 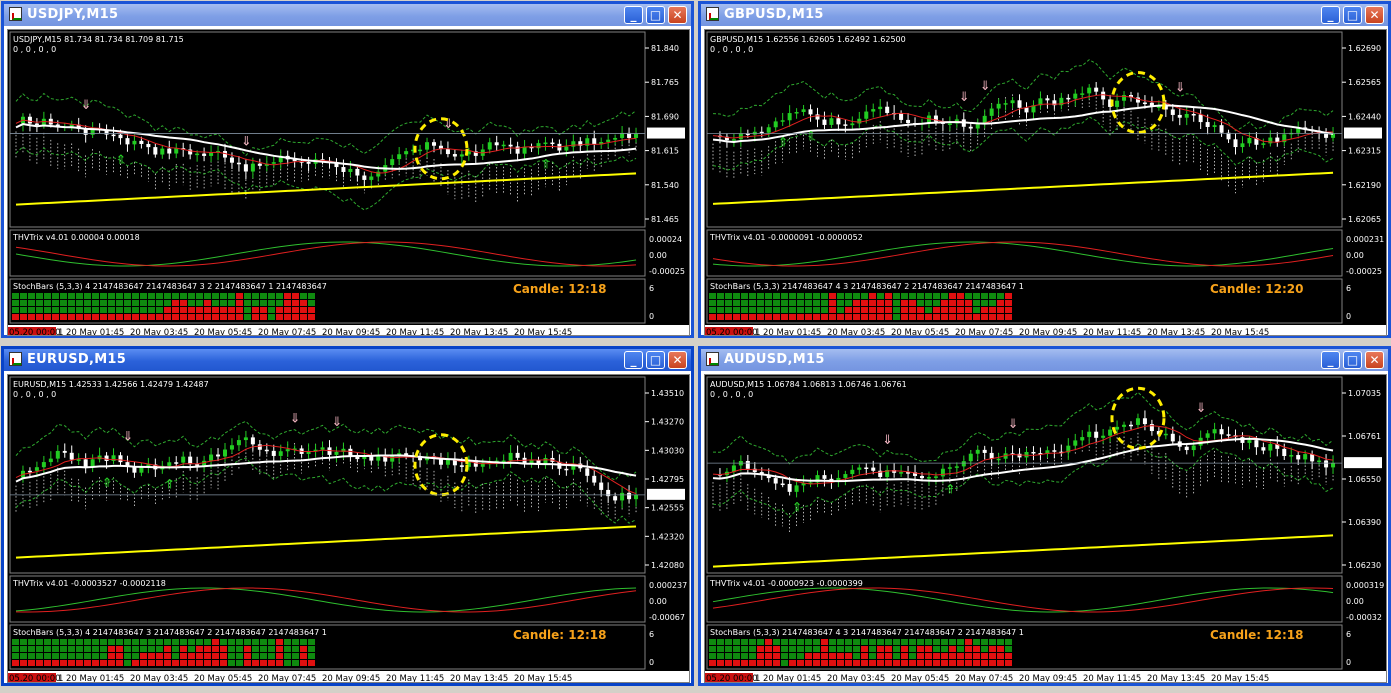 I want to click on time-label: 20 May 15:45, so click(x=543, y=331).